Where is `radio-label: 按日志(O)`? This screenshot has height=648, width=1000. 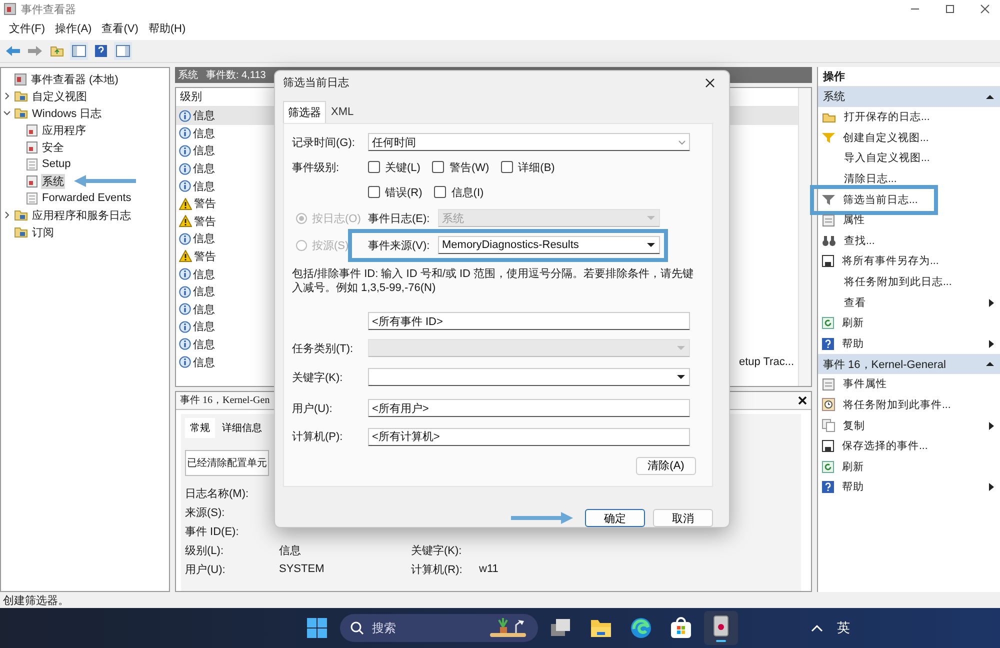 radio-label: 按日志(O) is located at coordinates (336, 219).